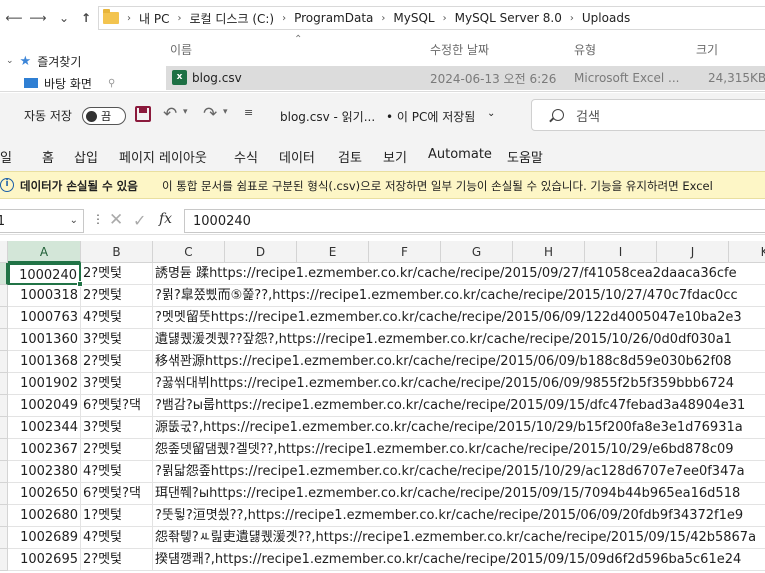 The height and width of the screenshot is (573, 765). I want to click on column-header-d: D, so click(261, 252).